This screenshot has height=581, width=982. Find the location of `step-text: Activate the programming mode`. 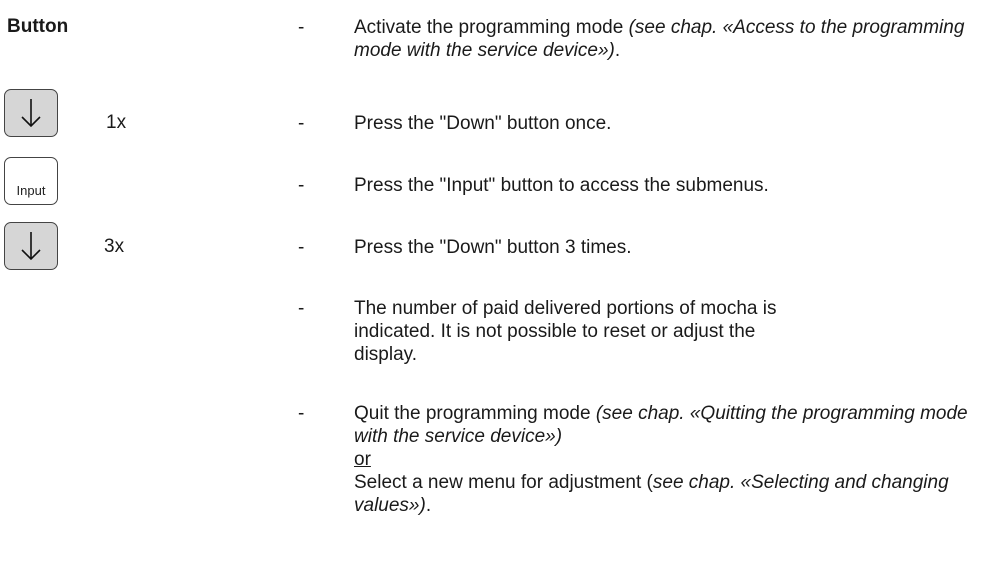

step-text: Activate the programming mode is located at coordinates (491, 27).